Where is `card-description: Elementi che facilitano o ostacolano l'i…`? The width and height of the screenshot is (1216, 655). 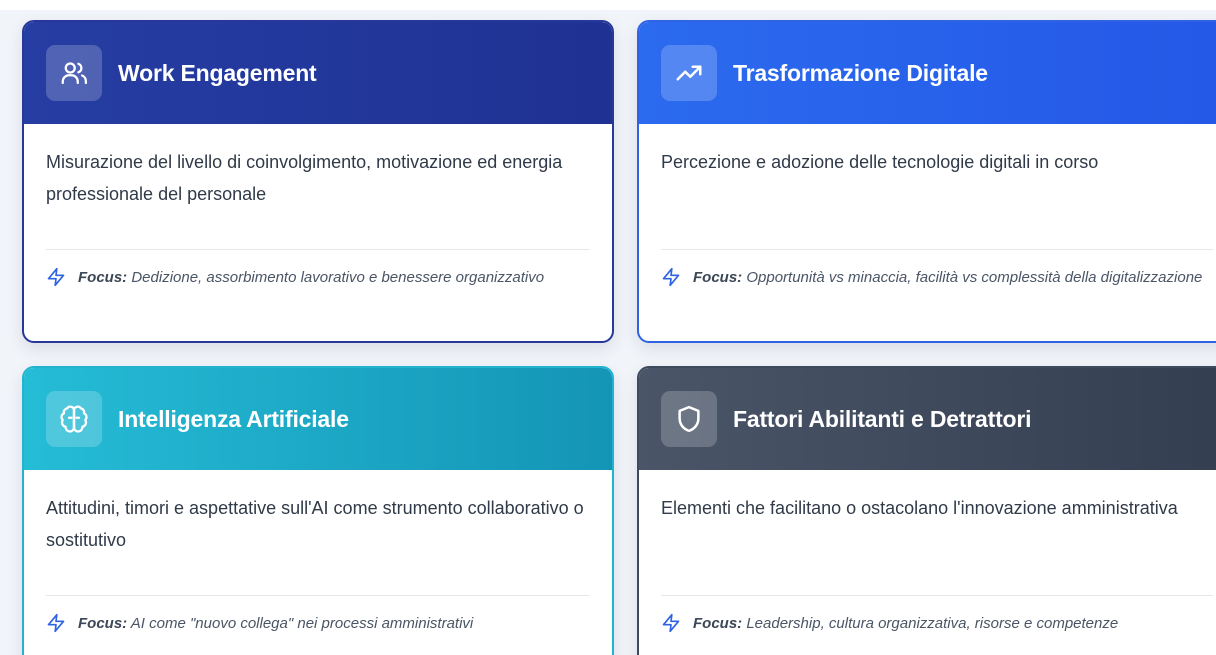 card-description: Elementi che facilitano o ostacolano l'i… is located at coordinates (919, 508).